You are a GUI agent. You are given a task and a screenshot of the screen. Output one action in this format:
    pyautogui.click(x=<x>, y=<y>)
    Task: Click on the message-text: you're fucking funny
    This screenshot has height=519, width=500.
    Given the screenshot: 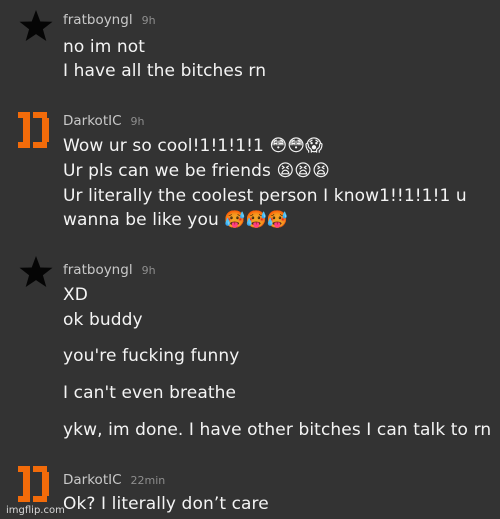 What is the action you would take?
    pyautogui.click(x=151, y=356)
    